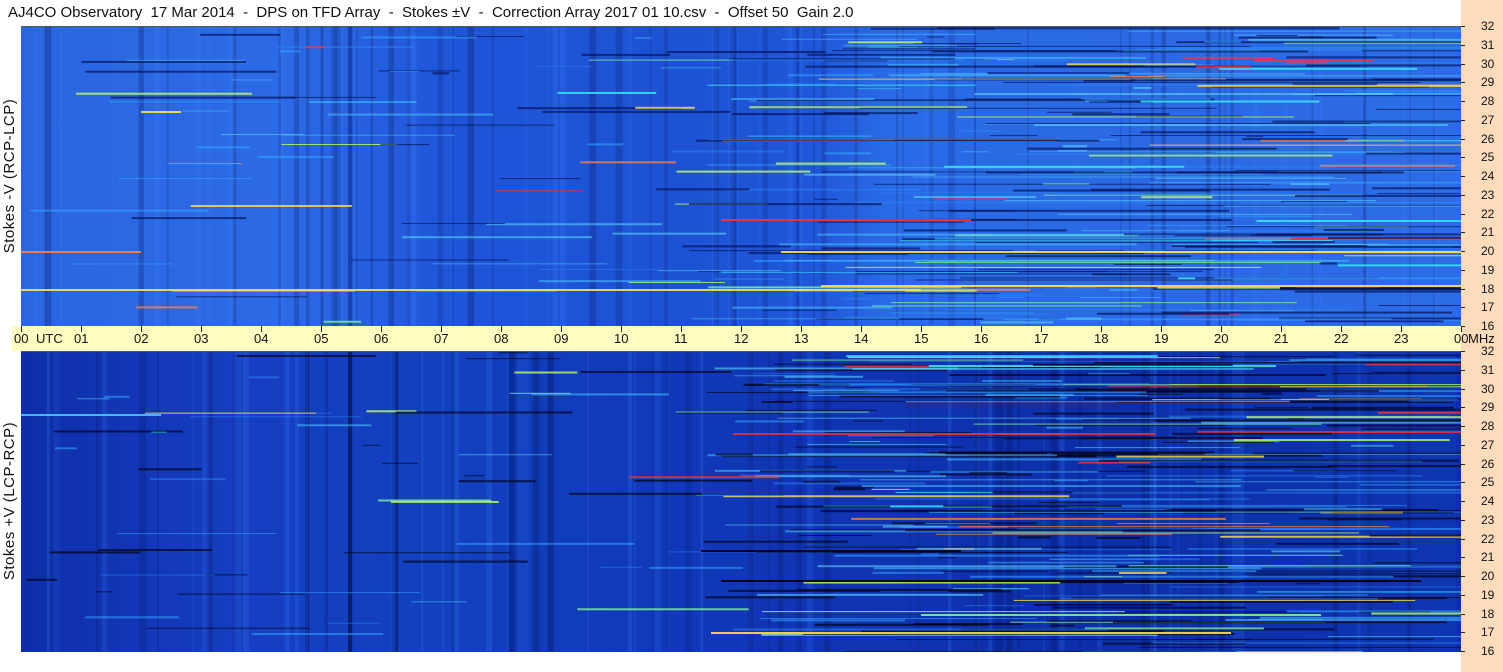 The width and height of the screenshot is (1503, 672). What do you see at coordinates (921, 338) in the screenshot?
I see `time-tick-label: 15` at bounding box center [921, 338].